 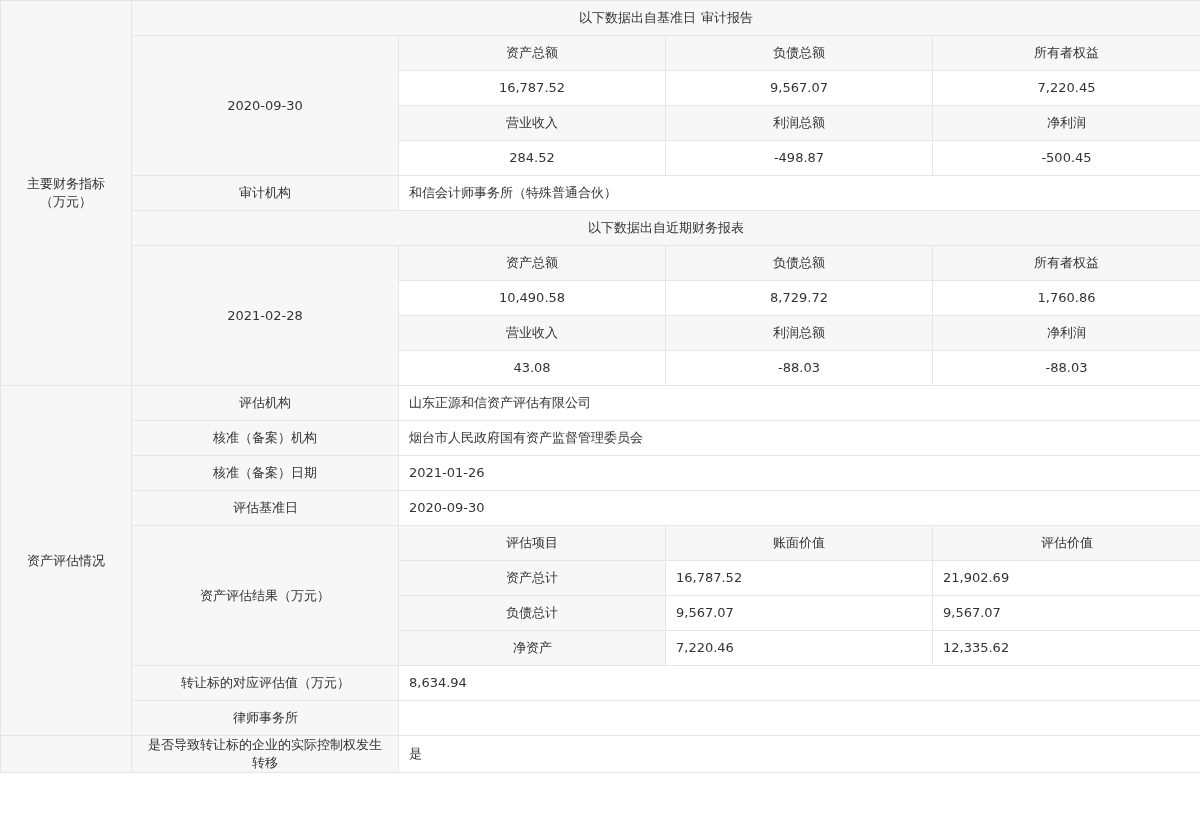 What do you see at coordinates (799, 508) in the screenshot?
I see `field-value: 2020-09-30` at bounding box center [799, 508].